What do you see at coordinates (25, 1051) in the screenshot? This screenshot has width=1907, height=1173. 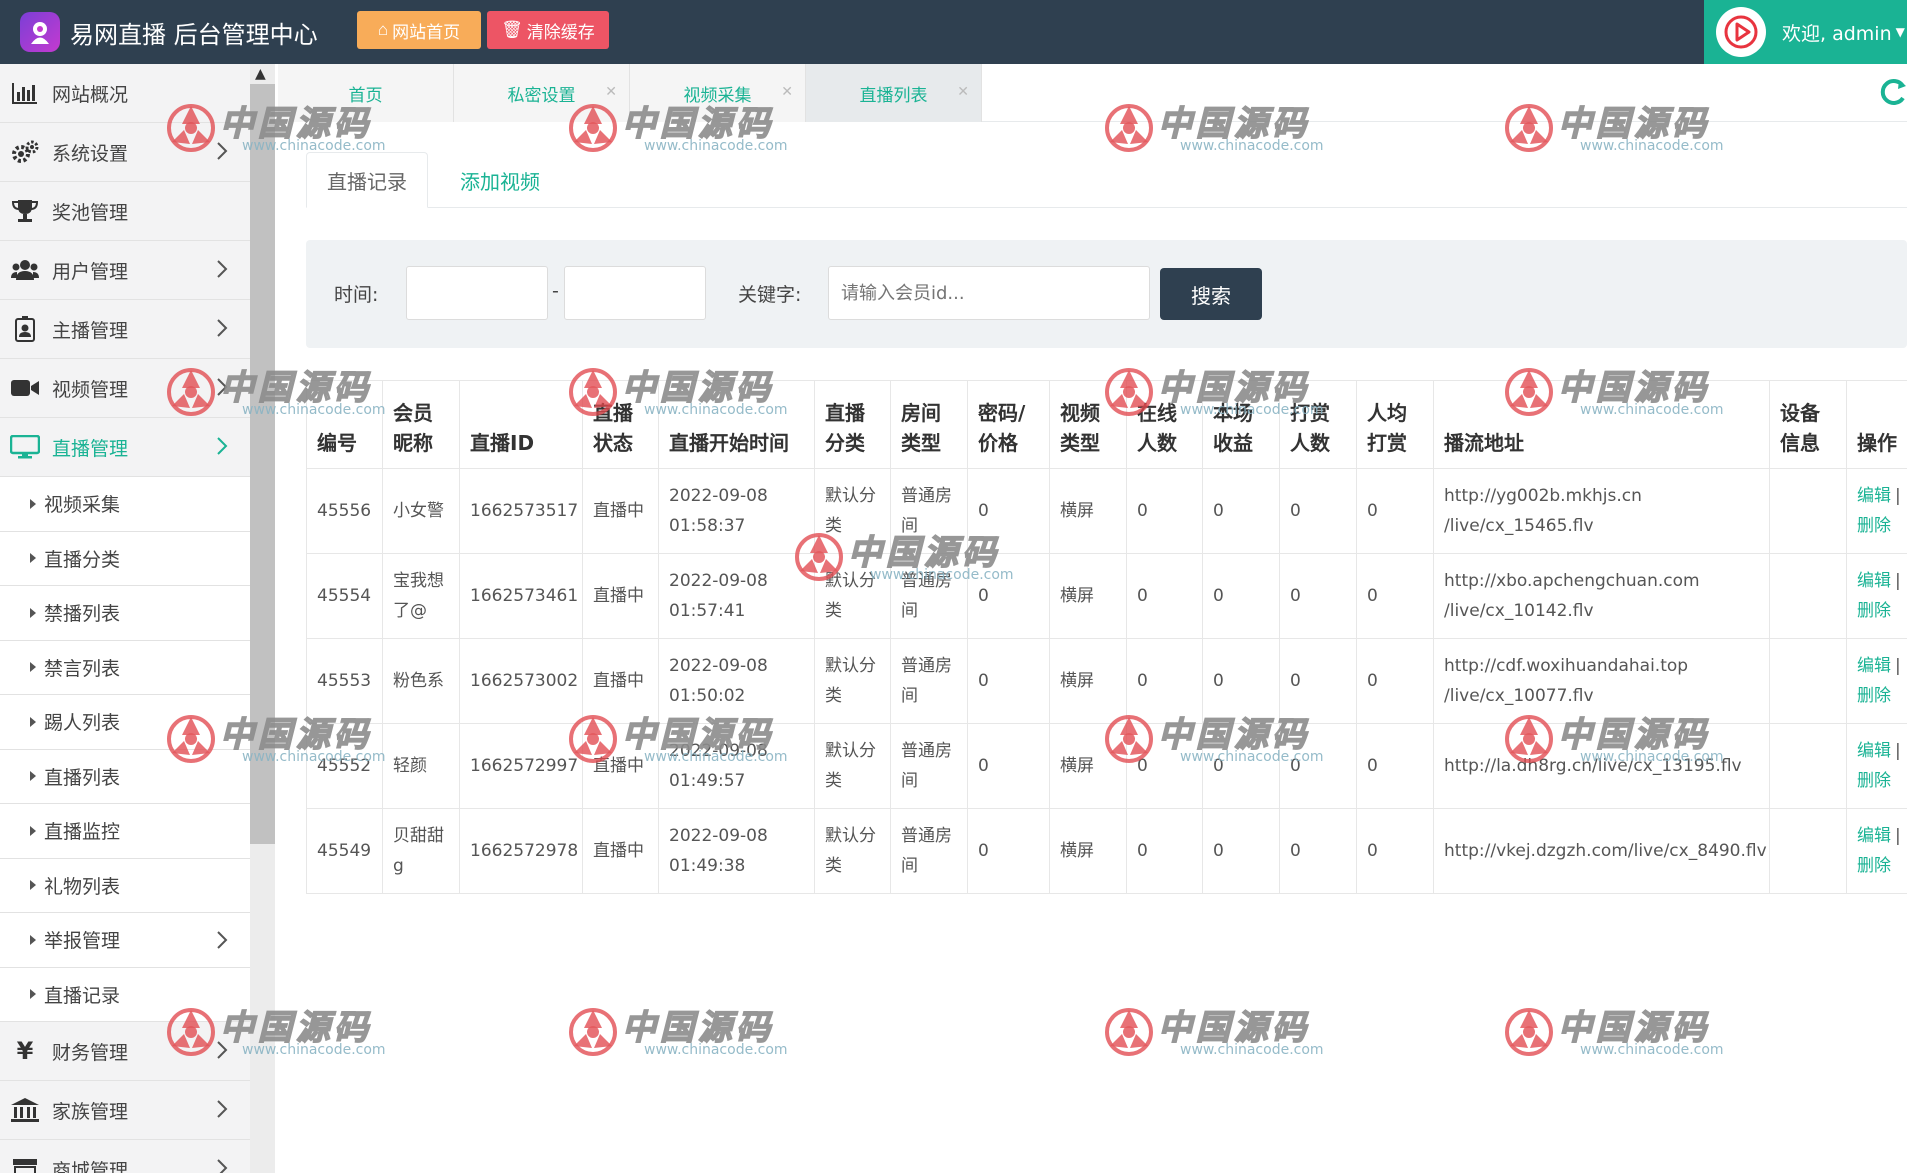 I see `yen-icon: ¥` at bounding box center [25, 1051].